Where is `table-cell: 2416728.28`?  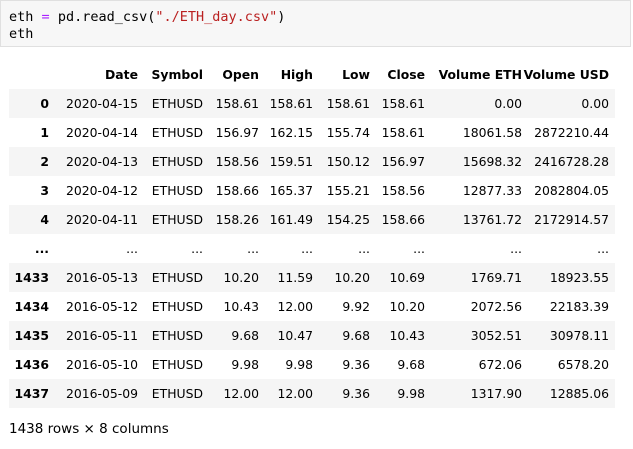
table-cell: 2416728.28 is located at coordinates (571, 161).